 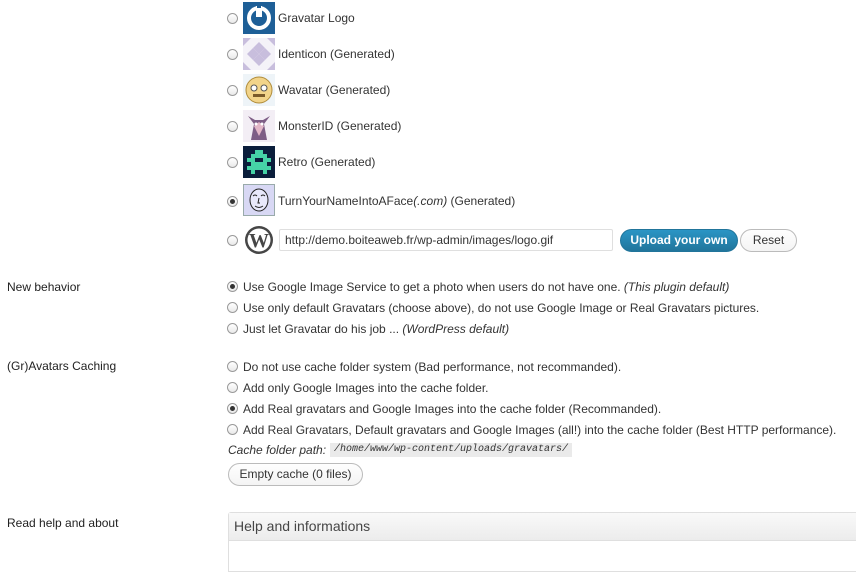 What do you see at coordinates (259, 90) in the screenshot?
I see `wavatar-icon` at bounding box center [259, 90].